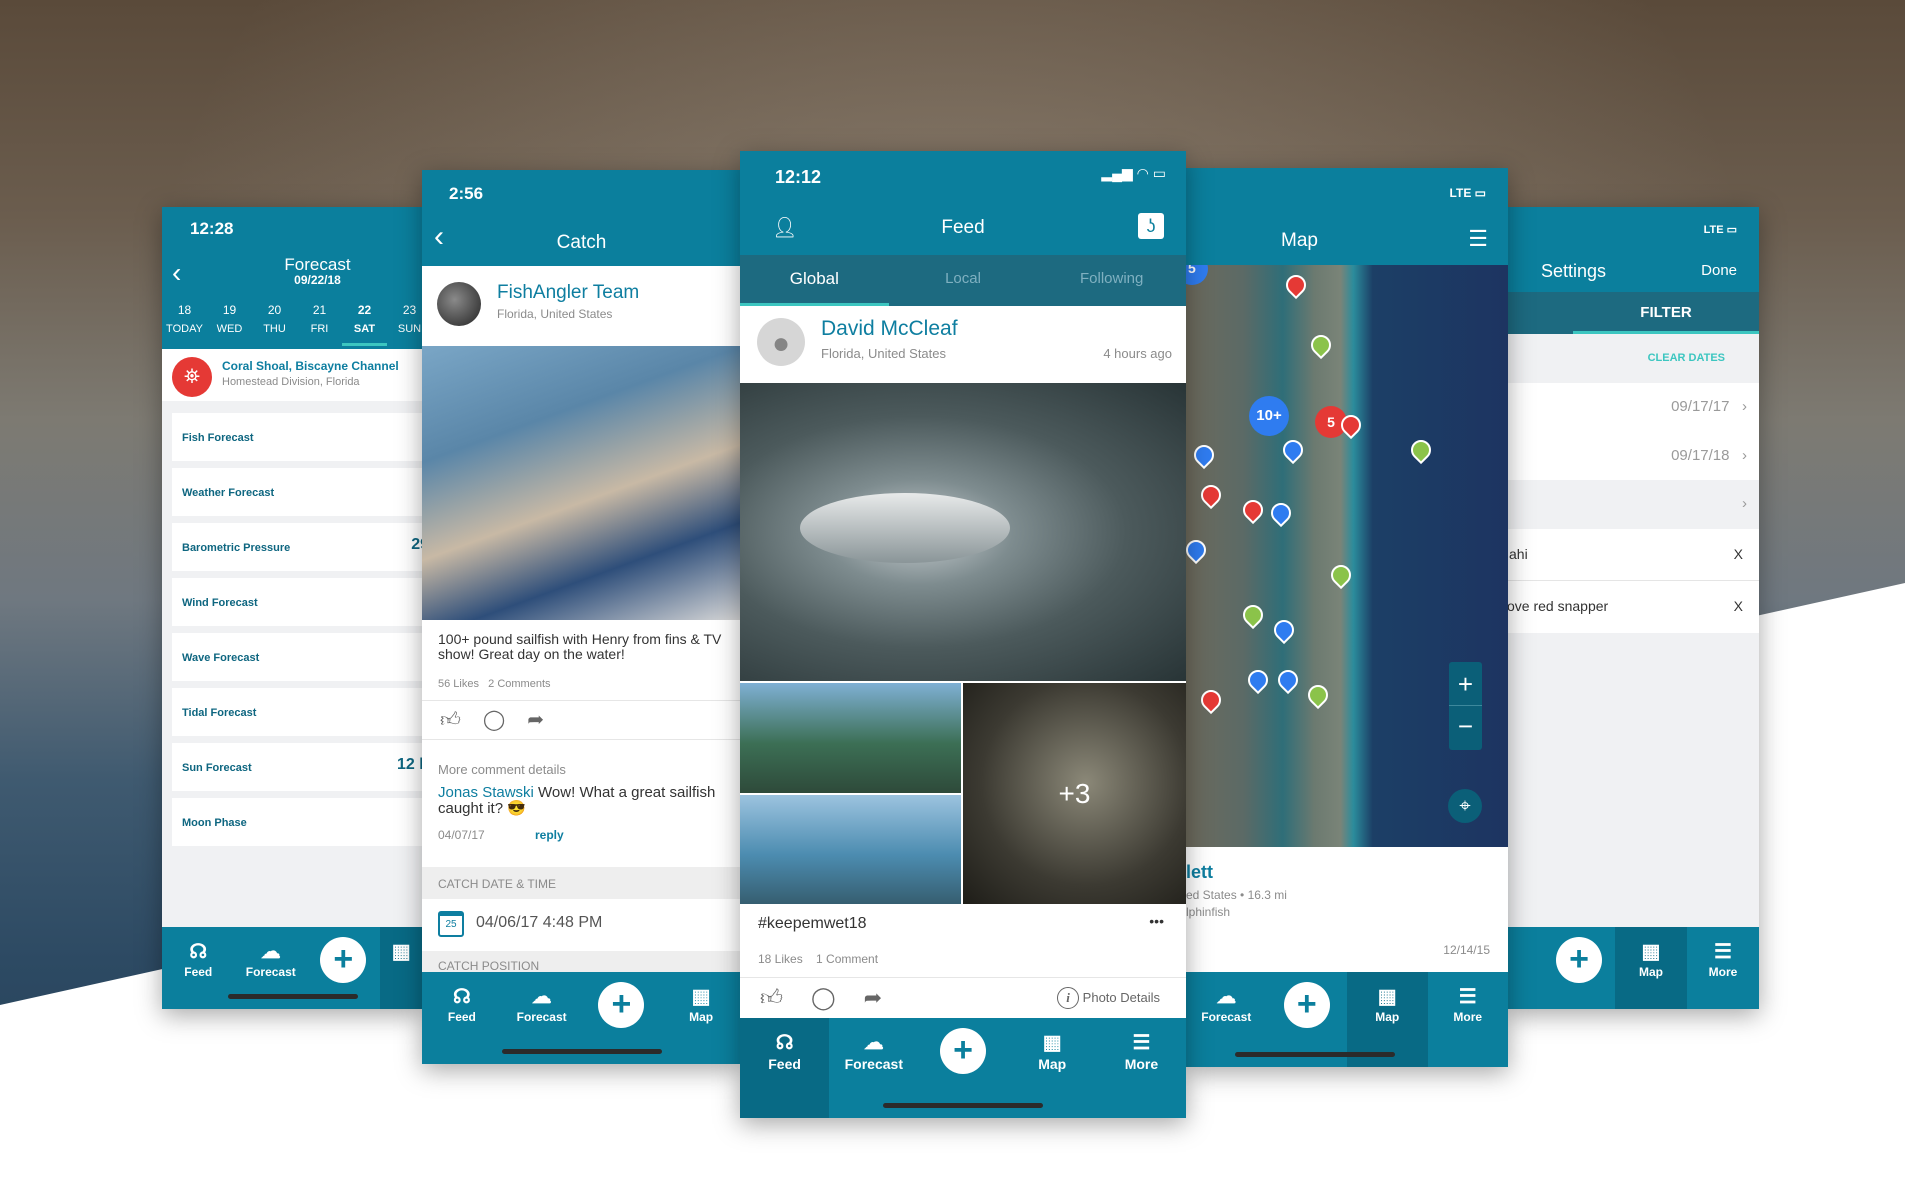  Describe the element at coordinates (297, 657) in the screenshot. I see `forecast-item: Wave Forecast` at that location.